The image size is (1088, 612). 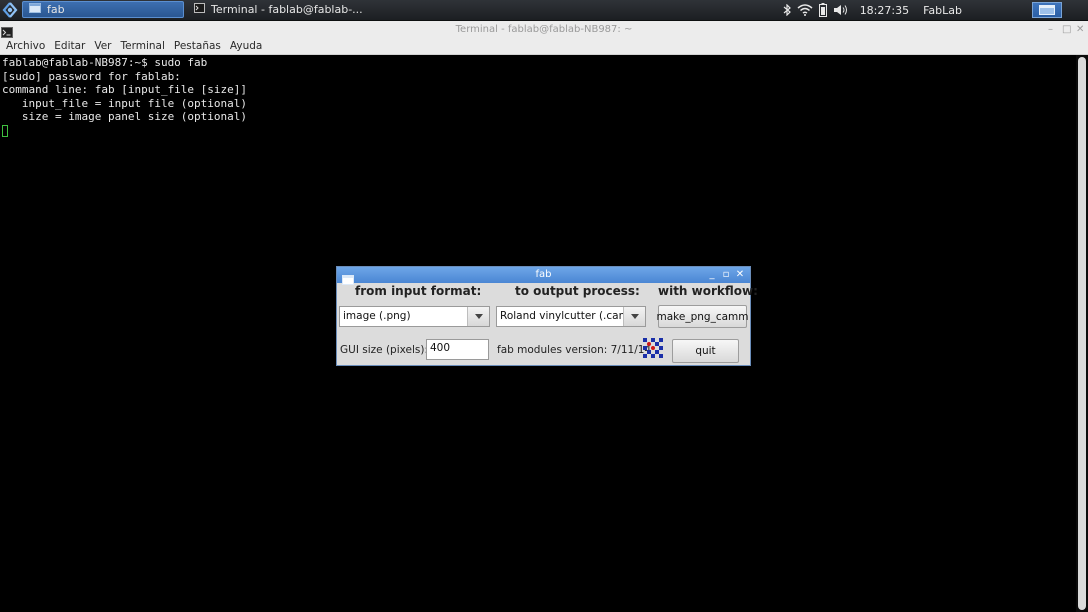 I want to click on input-format-heading: from input format:, so click(x=418, y=291).